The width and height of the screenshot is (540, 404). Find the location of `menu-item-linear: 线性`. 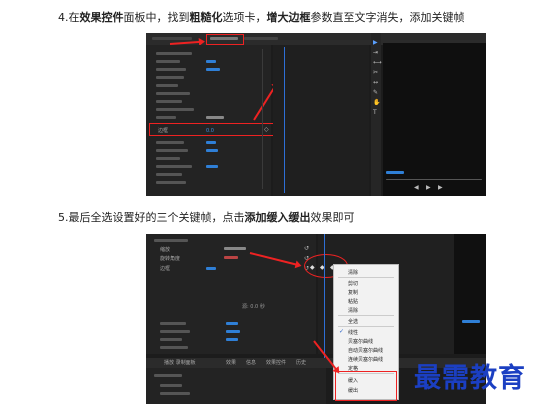

menu-item-linear: 线性 is located at coordinates (353, 332).